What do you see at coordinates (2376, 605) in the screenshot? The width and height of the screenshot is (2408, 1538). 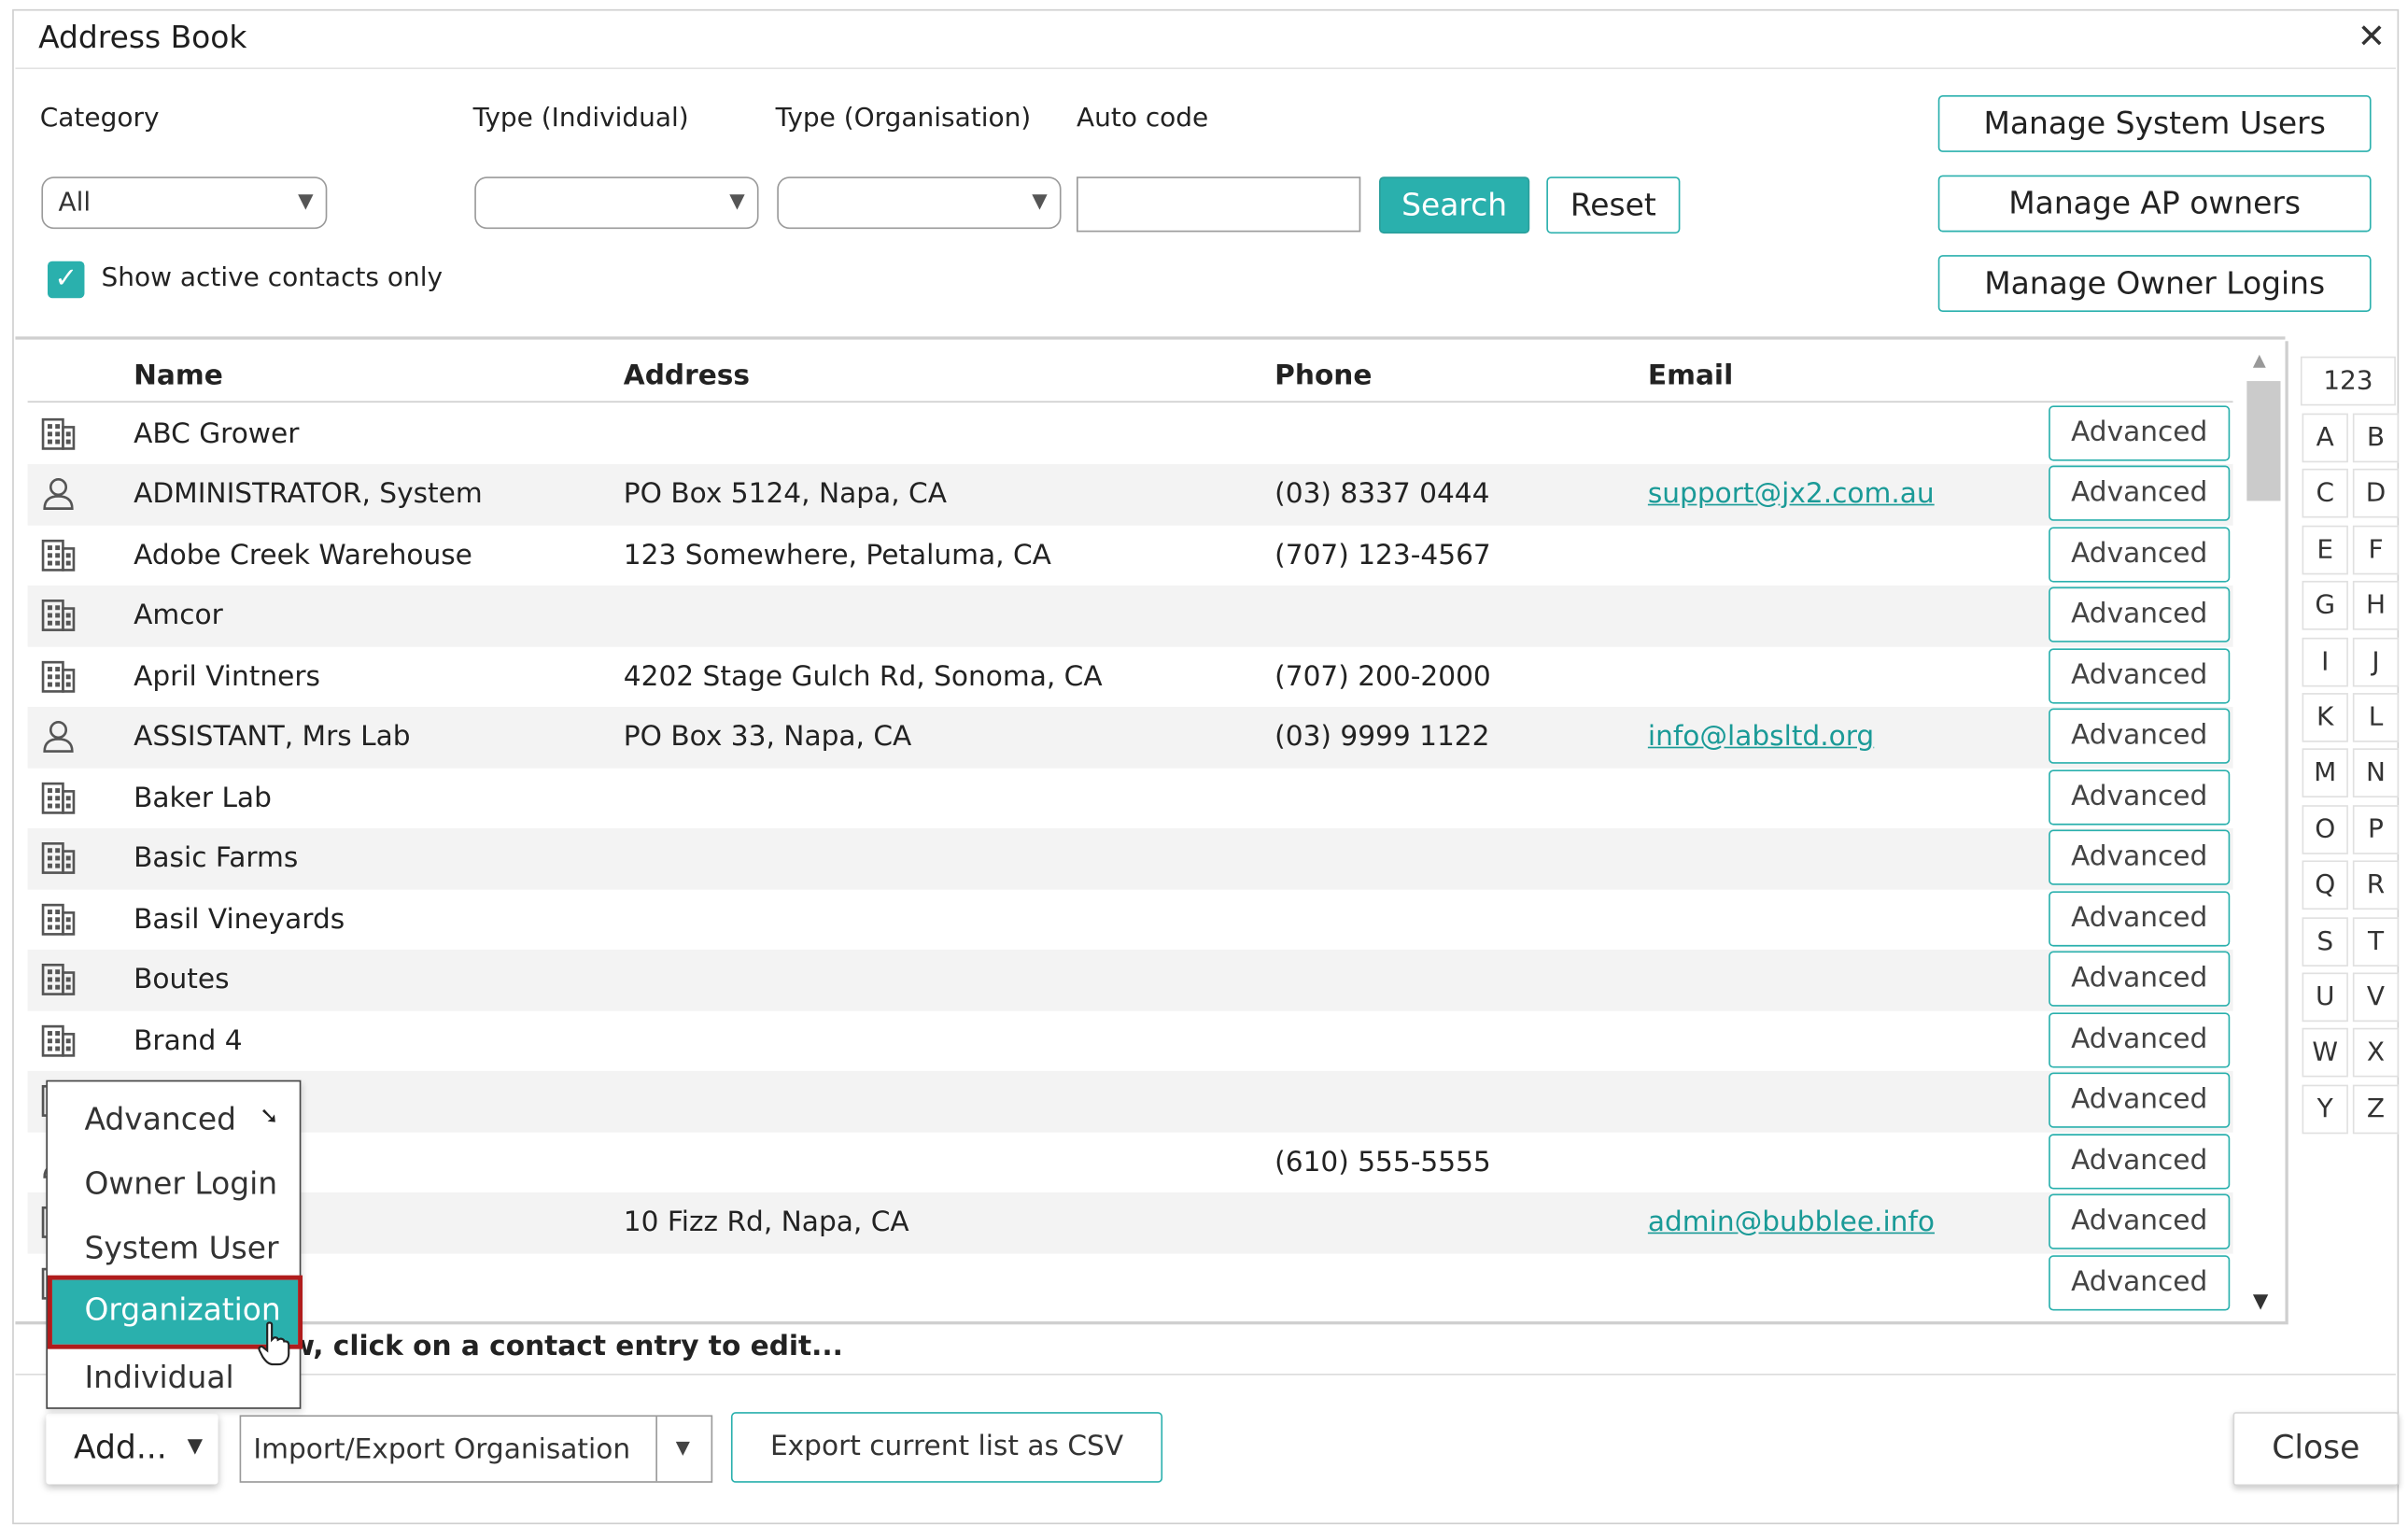 I see `alphabet-button-h: H` at bounding box center [2376, 605].